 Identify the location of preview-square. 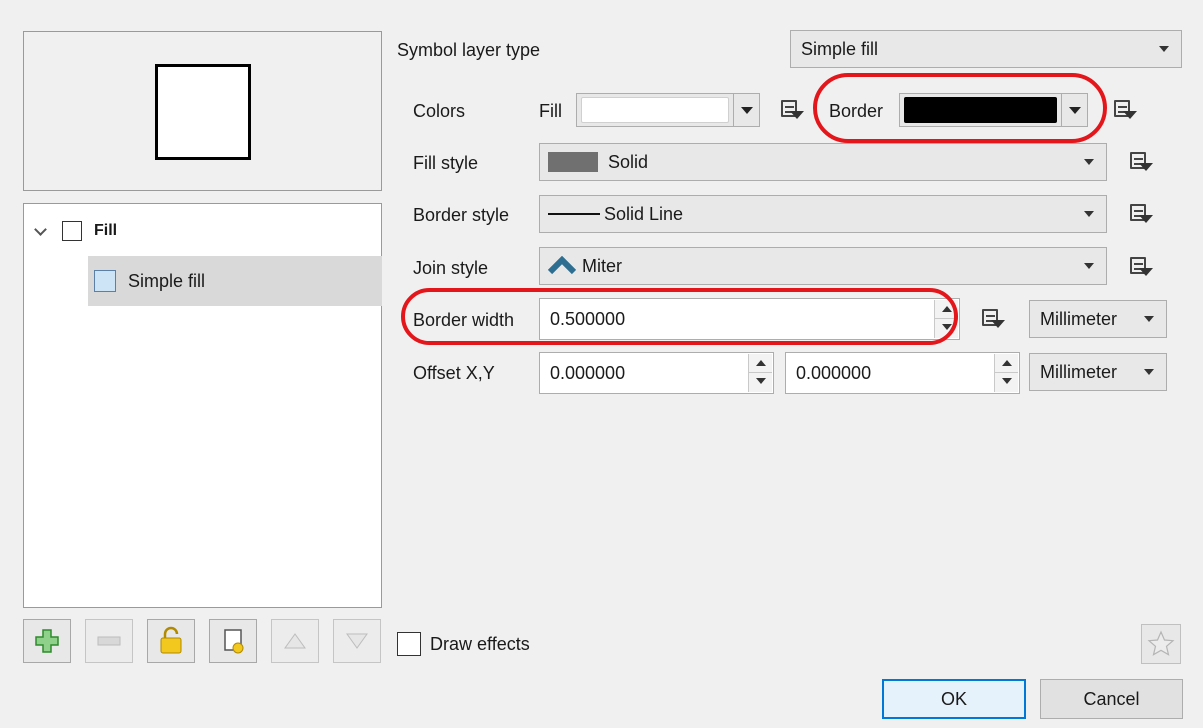
(203, 112).